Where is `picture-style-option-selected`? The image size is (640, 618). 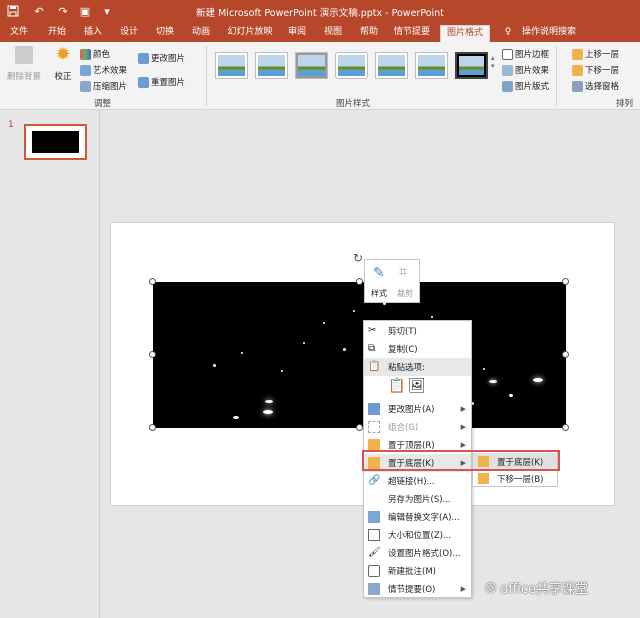 picture-style-option-selected is located at coordinates (471, 65).